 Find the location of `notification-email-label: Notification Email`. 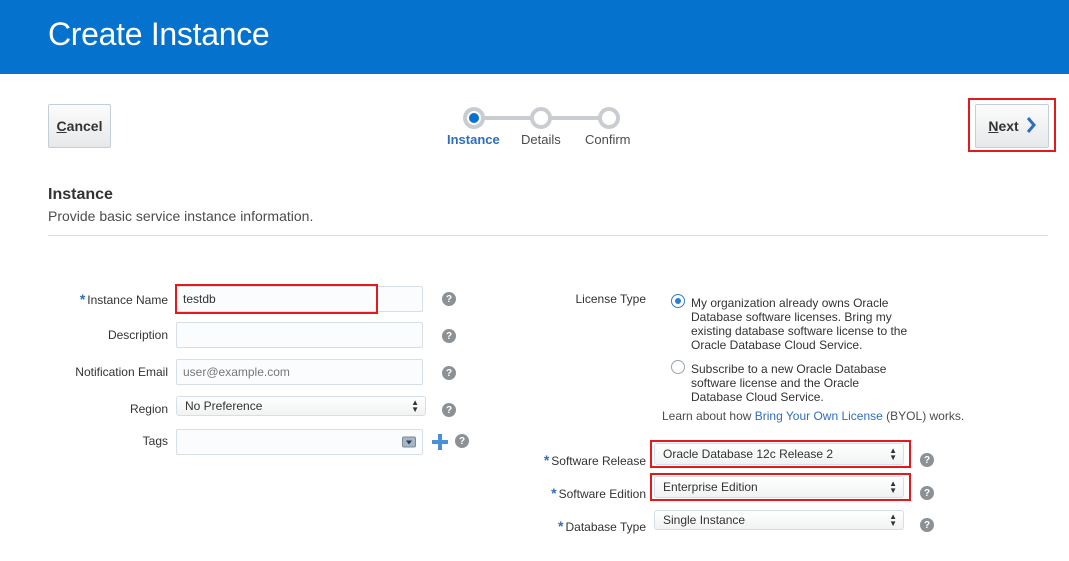

notification-email-label: Notification Email is located at coordinates (121, 372).